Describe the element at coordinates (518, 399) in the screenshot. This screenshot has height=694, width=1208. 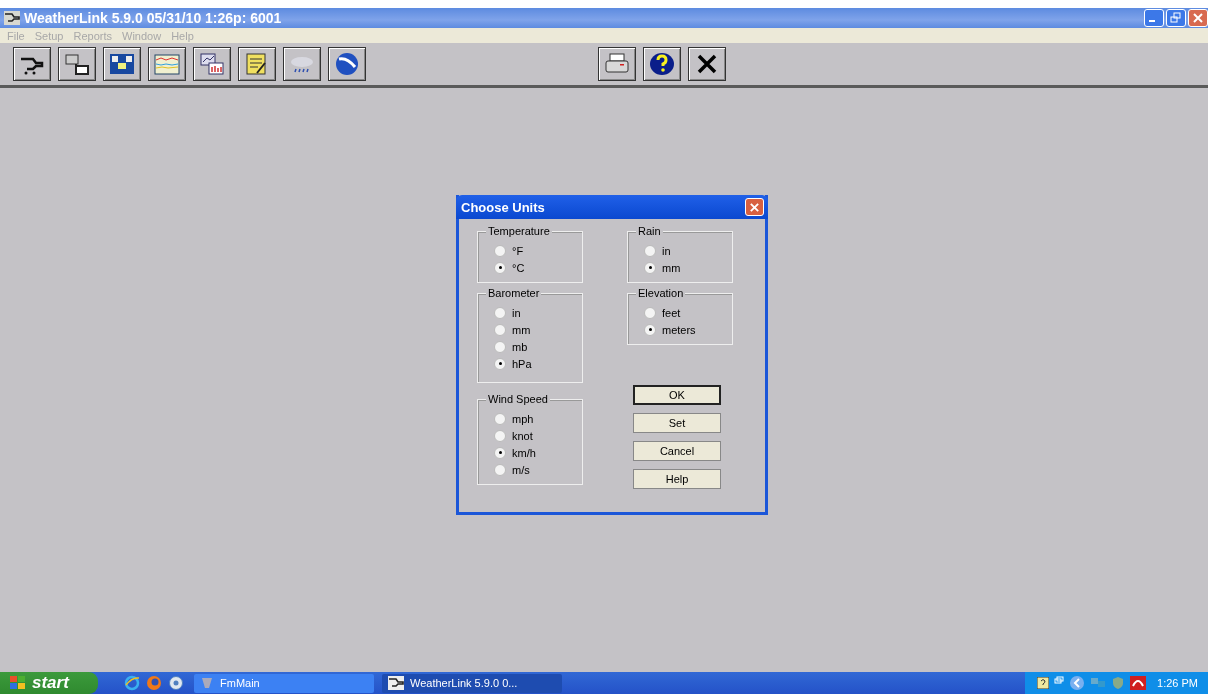
I see `group-label: Wind Speed` at that location.